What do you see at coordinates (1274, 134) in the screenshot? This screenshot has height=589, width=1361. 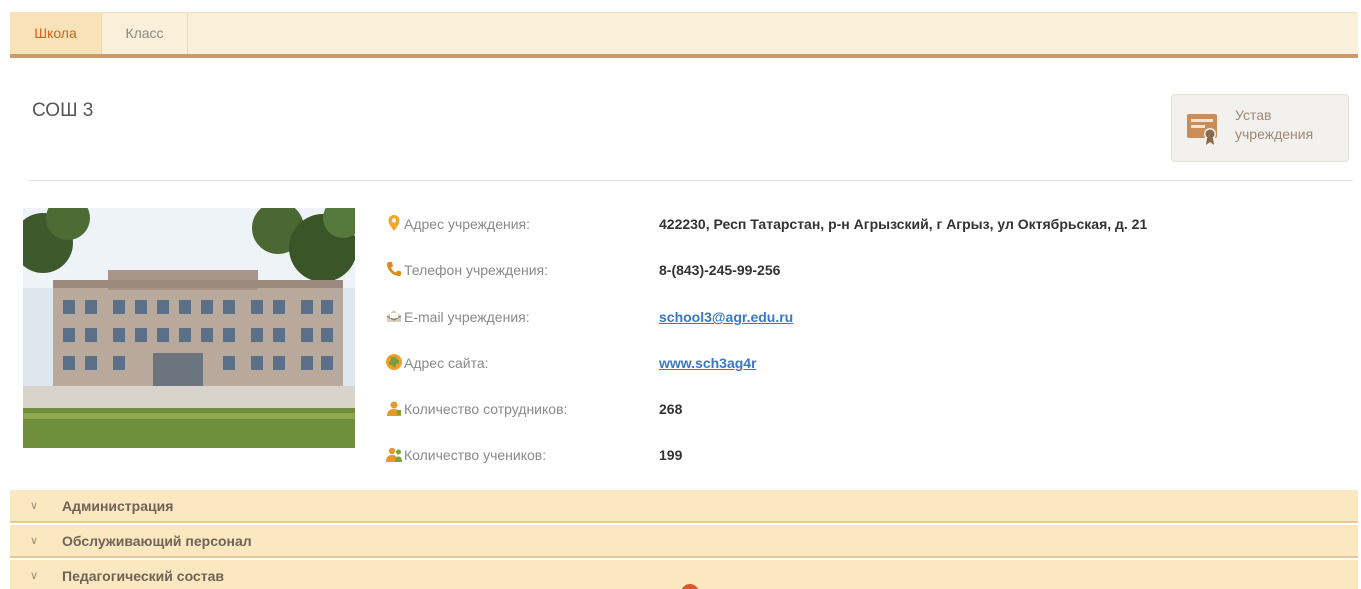 I see `charter-label-line2: учреждения` at bounding box center [1274, 134].